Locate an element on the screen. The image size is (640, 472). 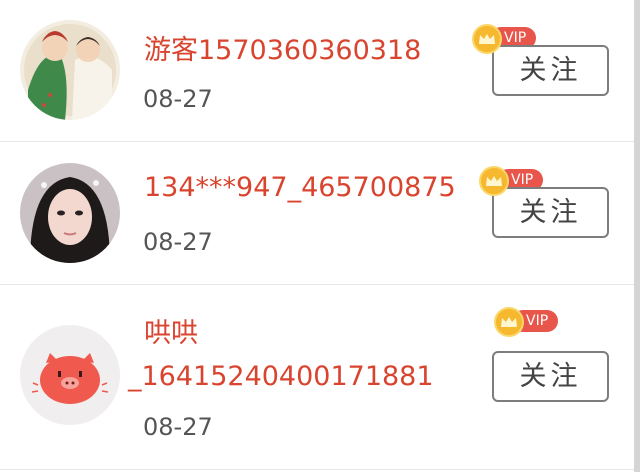
user-name: 游客1570360360318 is located at coordinates (282, 47).